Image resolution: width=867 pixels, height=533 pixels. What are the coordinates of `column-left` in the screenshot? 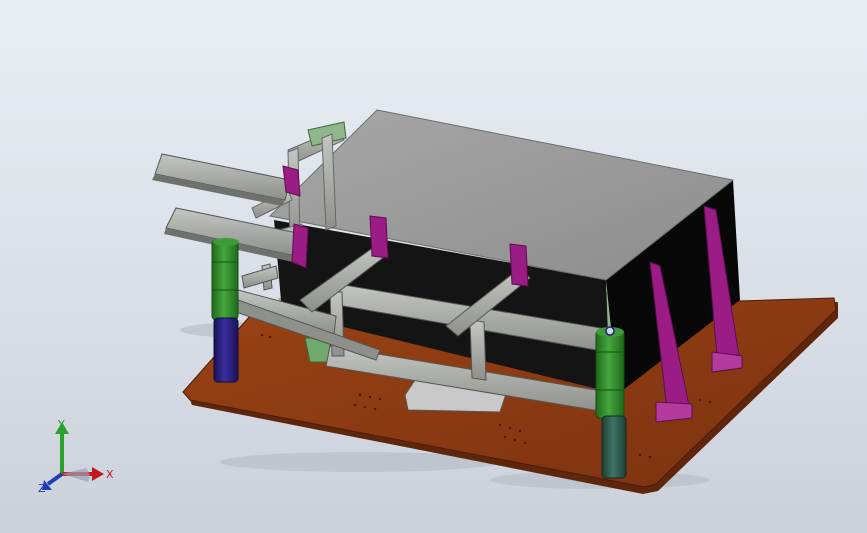 It's located at (225, 310).